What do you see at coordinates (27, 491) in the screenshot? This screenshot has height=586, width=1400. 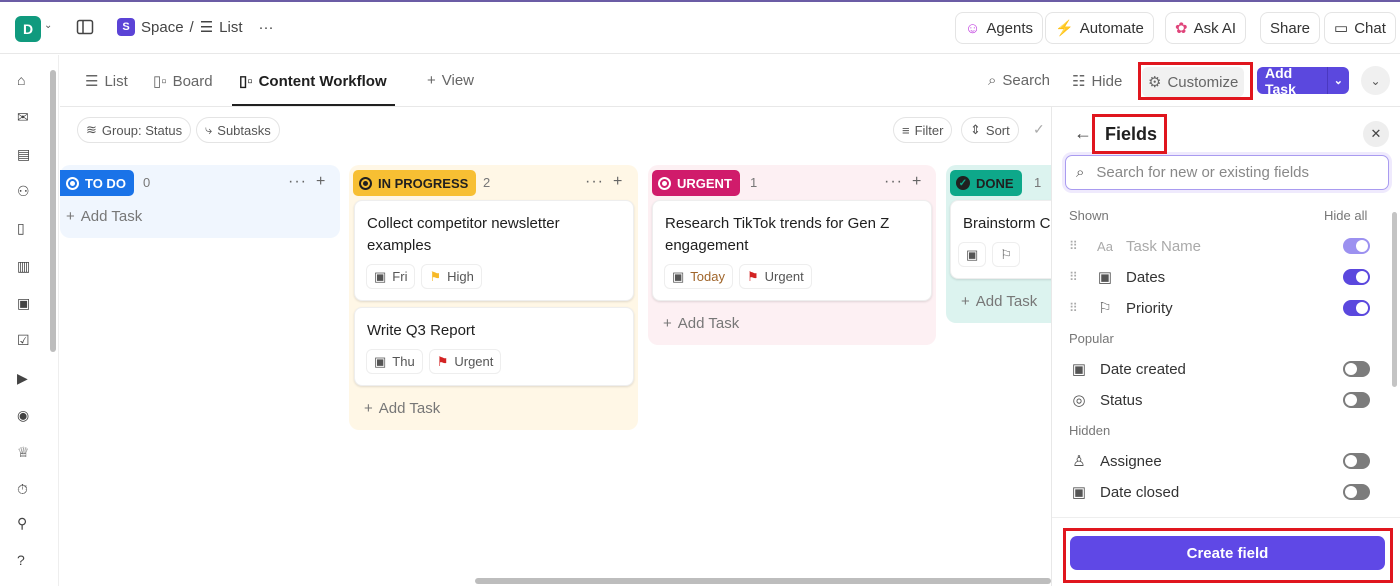 I see `timesheets-icon: ⏱` at bounding box center [27, 491].